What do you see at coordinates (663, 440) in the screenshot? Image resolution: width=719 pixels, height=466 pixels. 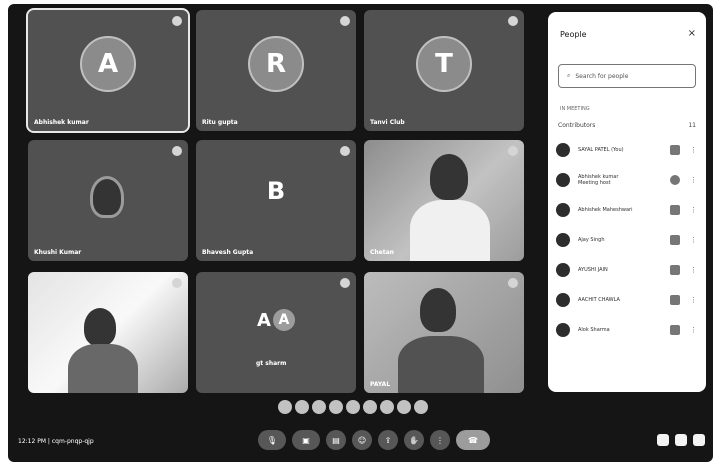 I see `info-icon` at bounding box center [663, 440].